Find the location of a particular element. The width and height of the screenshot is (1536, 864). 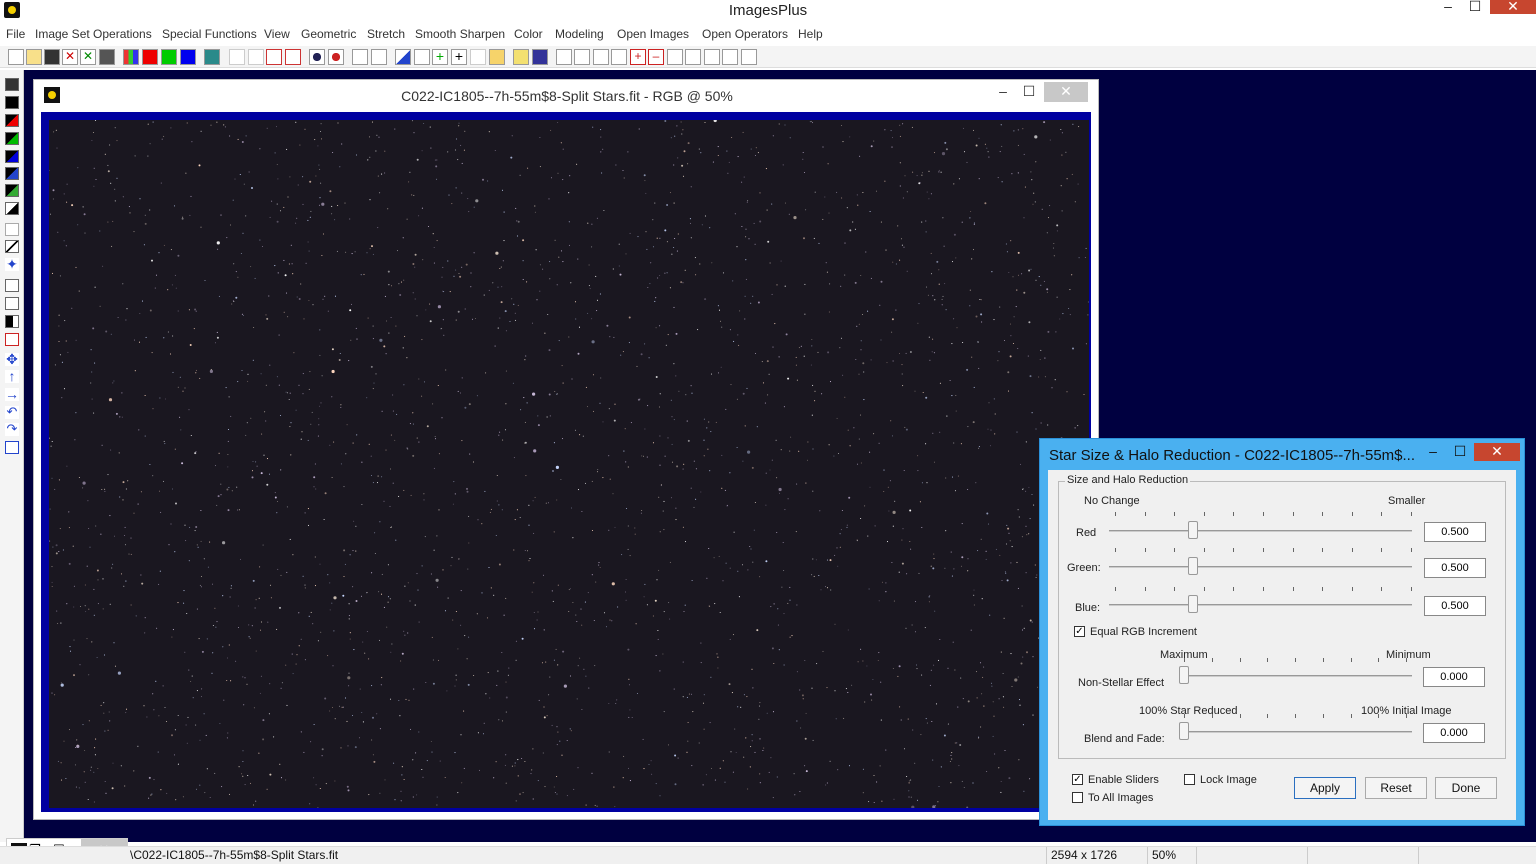

image-close-button: ✕ is located at coordinates (1066, 92).